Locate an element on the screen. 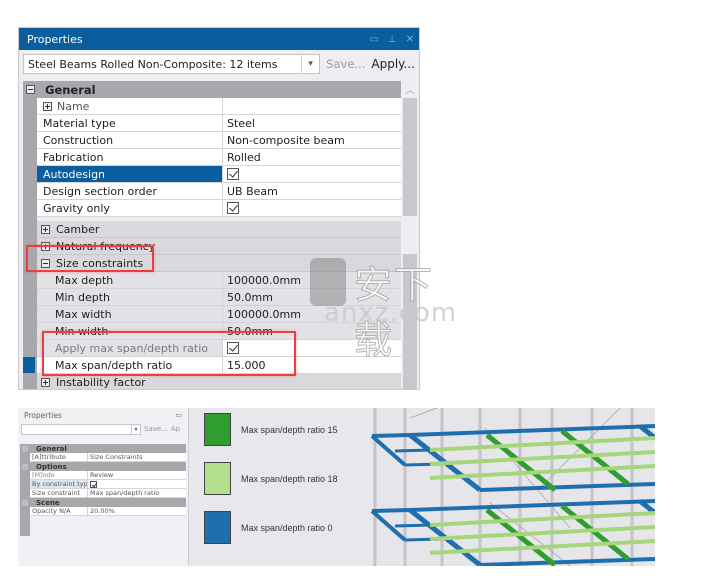 Image resolution: width=702 pixels, height=579 pixels. mini-property-row: By constraint type is located at coordinates (108, 484).